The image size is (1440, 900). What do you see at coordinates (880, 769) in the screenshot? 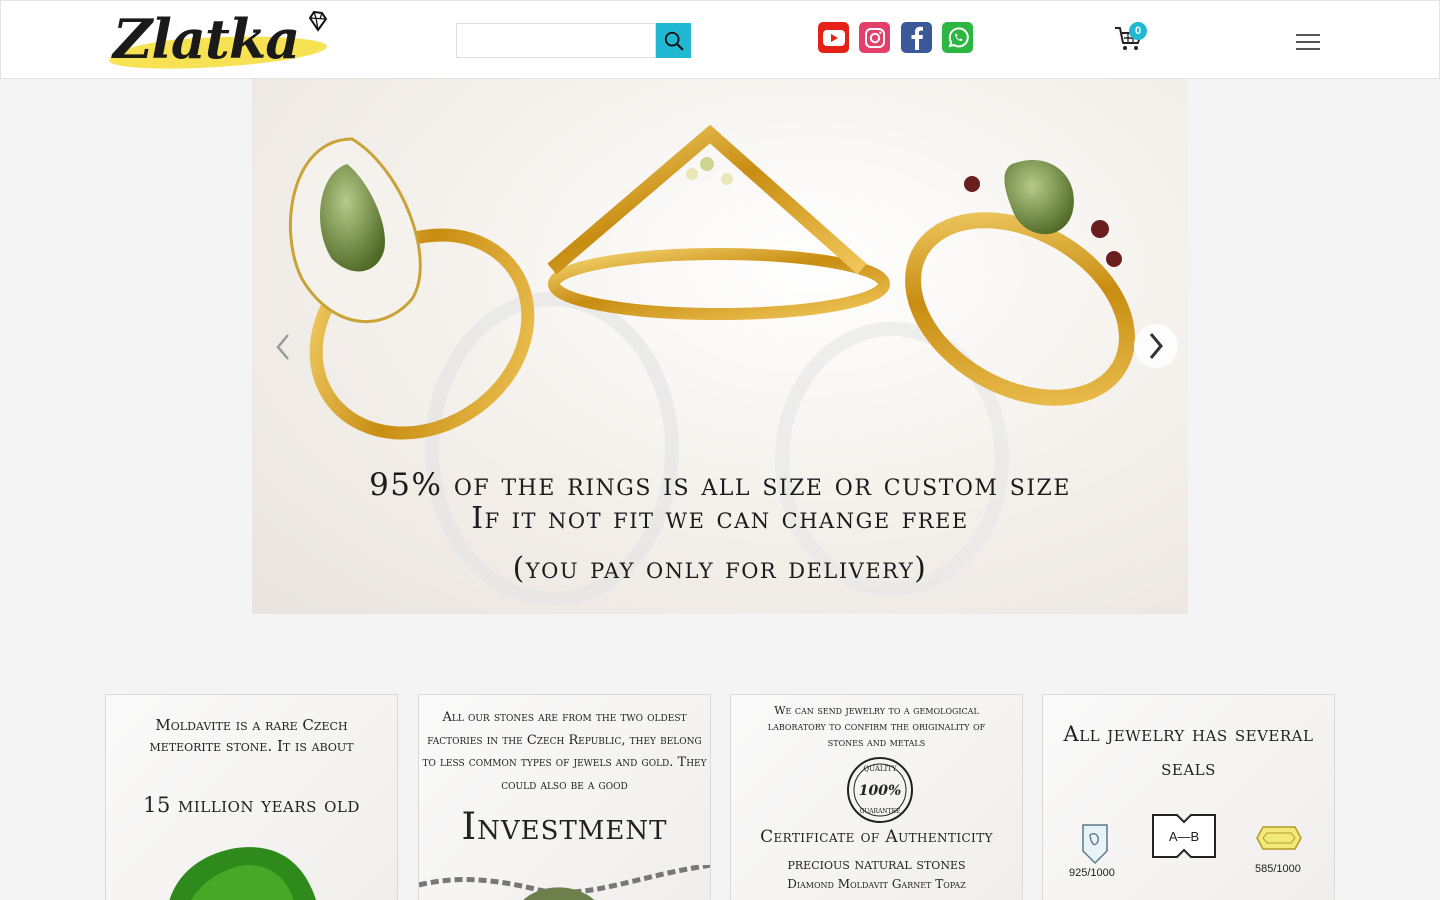
I see `badge-top-text: QUALITY` at bounding box center [880, 769].